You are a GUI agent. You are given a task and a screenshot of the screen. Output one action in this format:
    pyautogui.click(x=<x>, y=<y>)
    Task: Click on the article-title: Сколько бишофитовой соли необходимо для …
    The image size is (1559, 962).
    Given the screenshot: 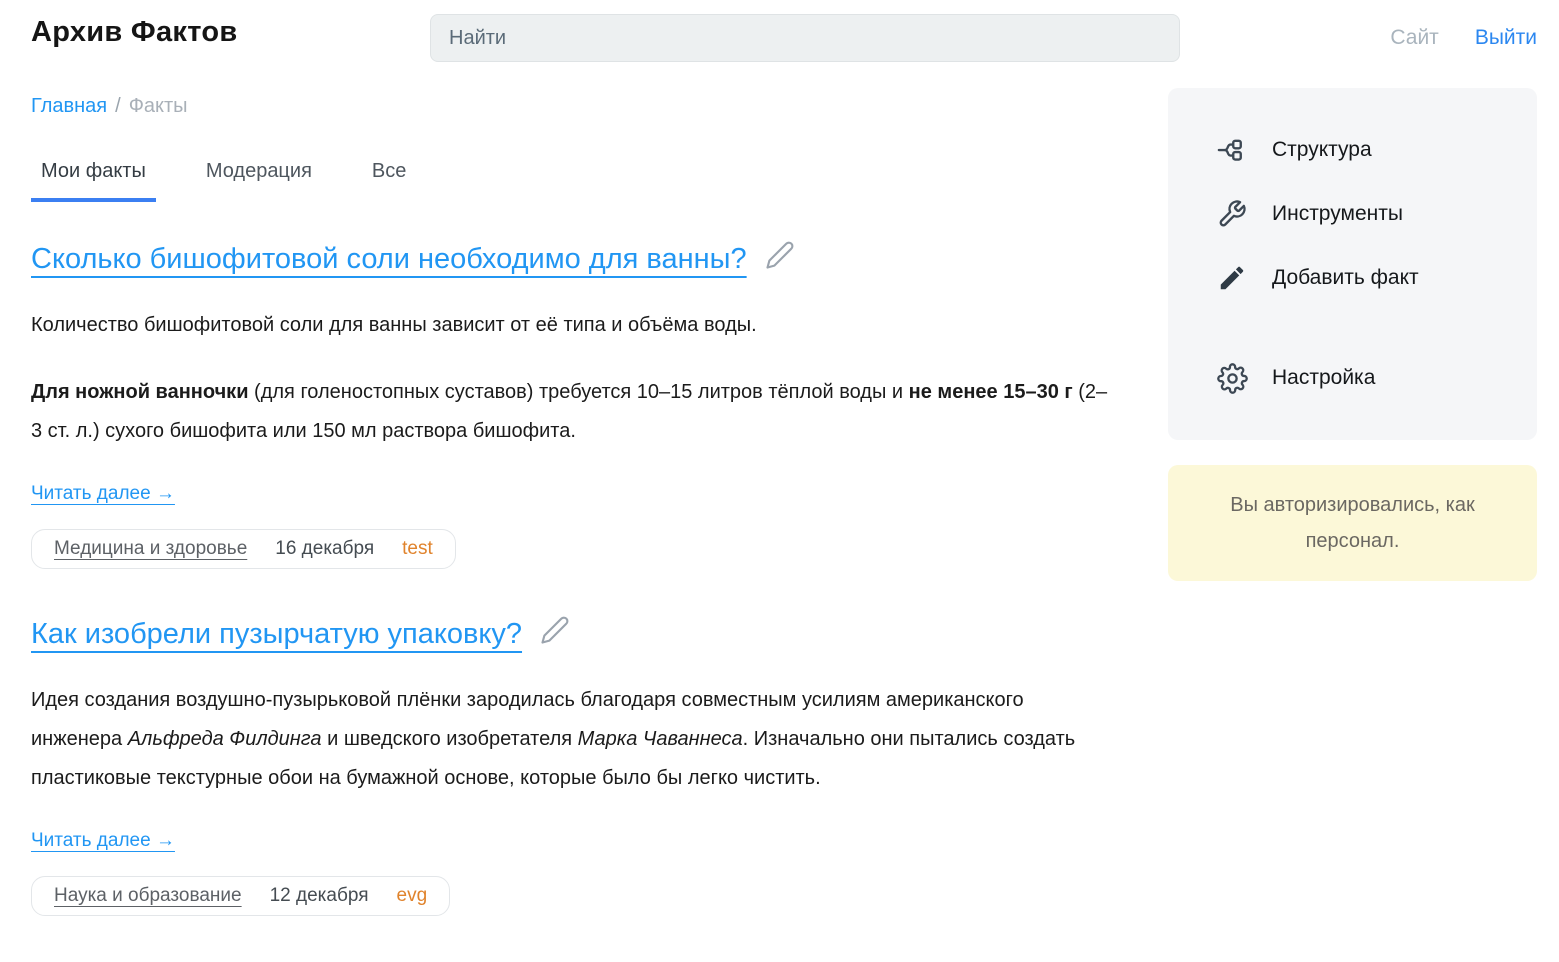 What is the action you would take?
    pyautogui.click(x=586, y=259)
    